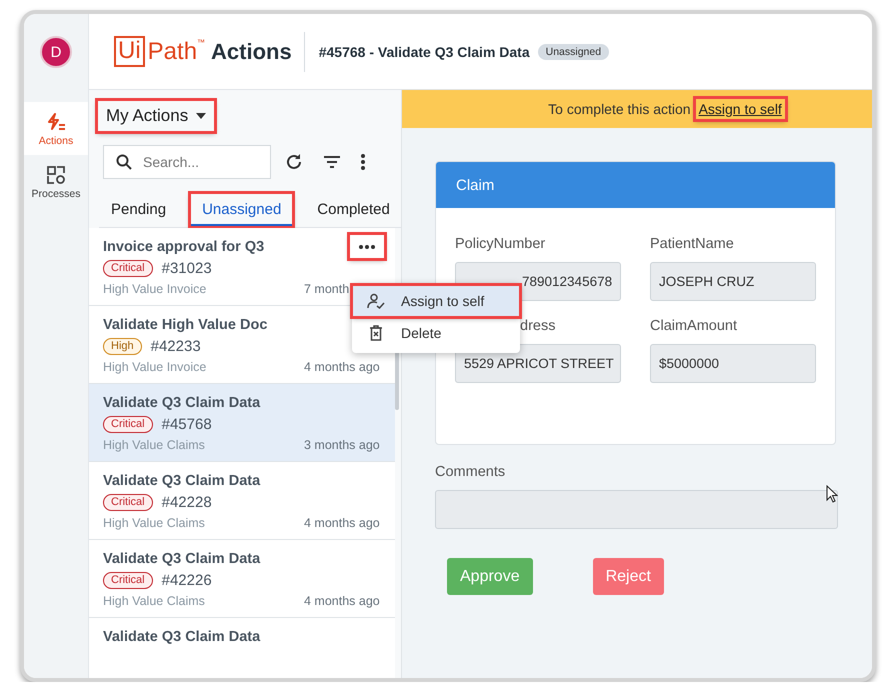  I want to click on product-name: Actions, so click(251, 51).